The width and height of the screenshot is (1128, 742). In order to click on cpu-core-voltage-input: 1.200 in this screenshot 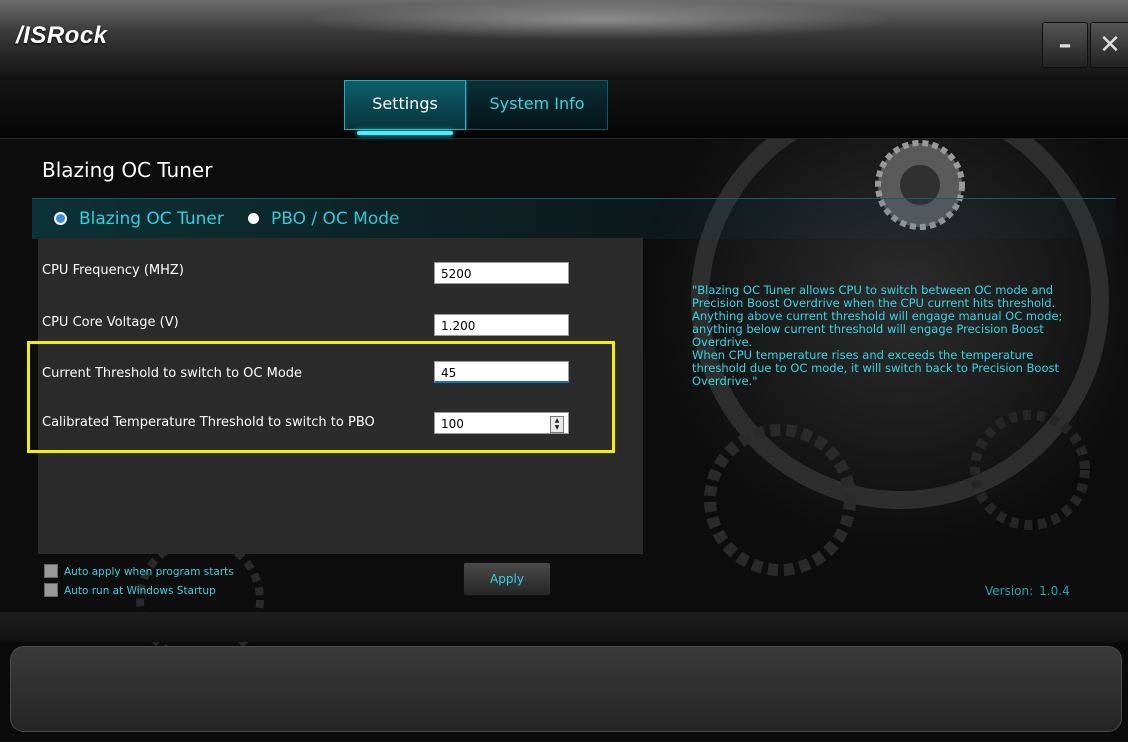, I will do `click(501, 325)`.